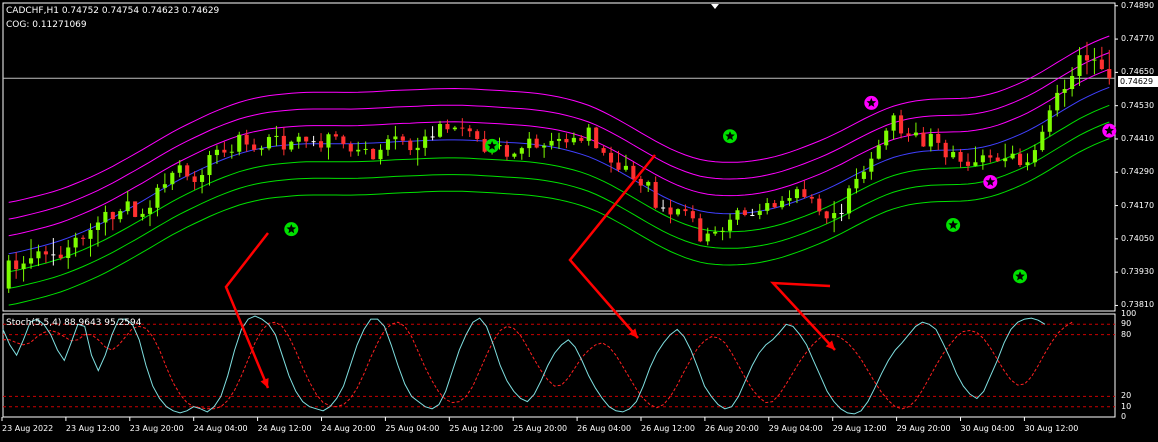 The width and height of the screenshot is (1158, 442). Describe the element at coordinates (92, 428) in the screenshot. I see `time-tick-label: 23 Aug 12:00` at that location.